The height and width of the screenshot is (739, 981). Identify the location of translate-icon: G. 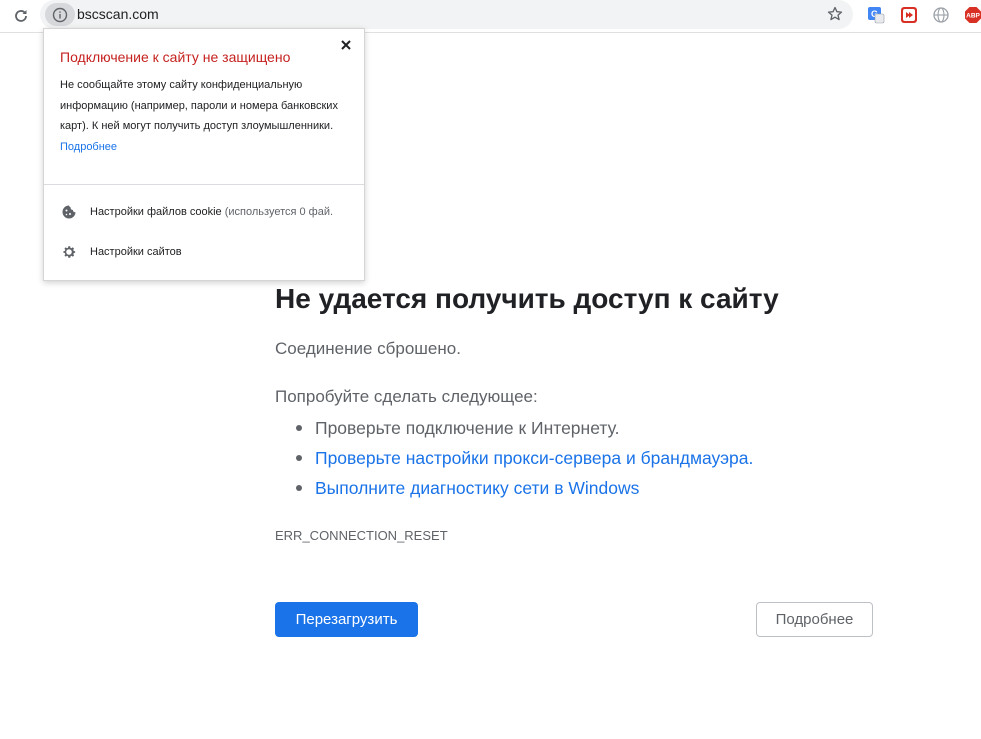
(876, 15).